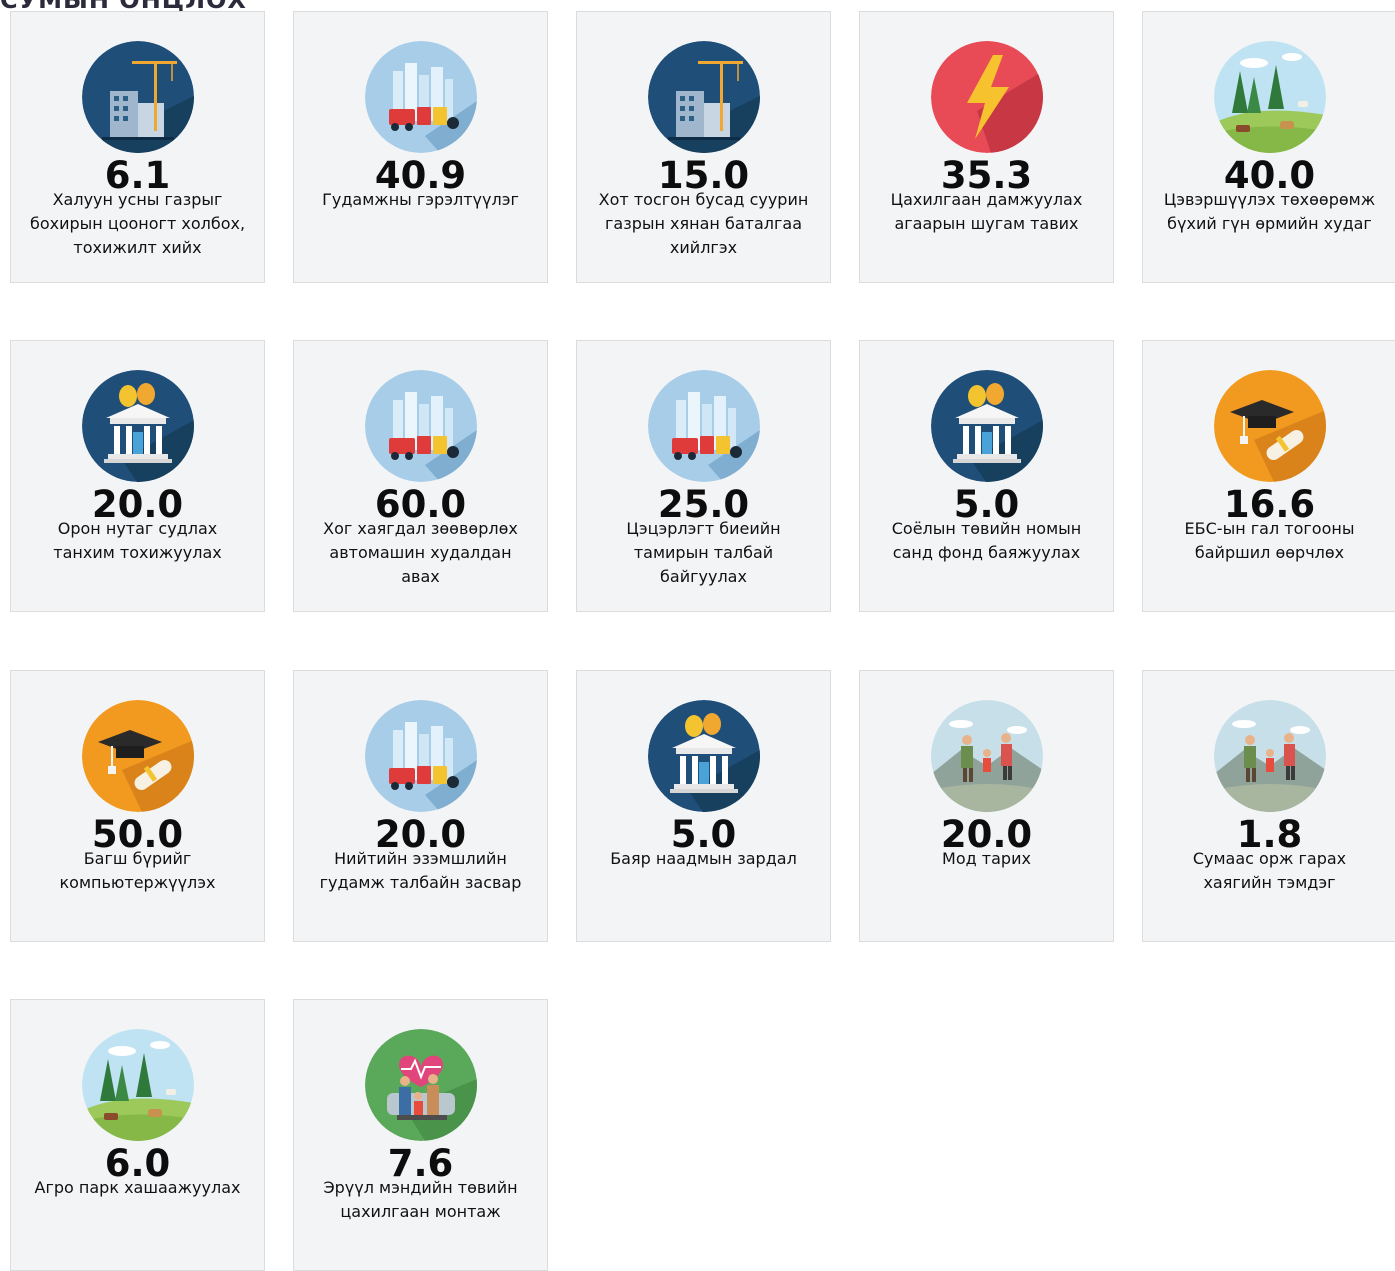 This screenshot has width=1395, height=1271. I want to click on family-health-icon, so click(421, 1085).